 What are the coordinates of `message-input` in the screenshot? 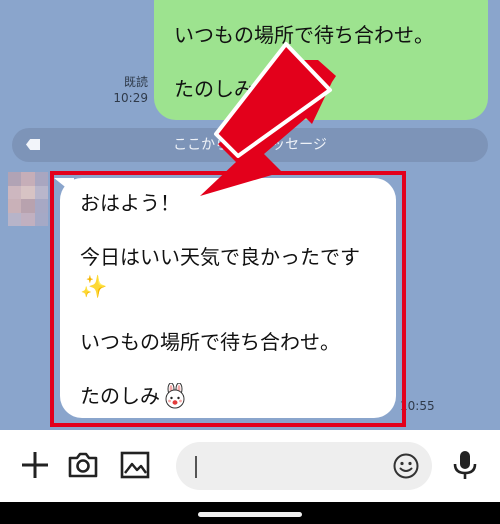 It's located at (291, 467).